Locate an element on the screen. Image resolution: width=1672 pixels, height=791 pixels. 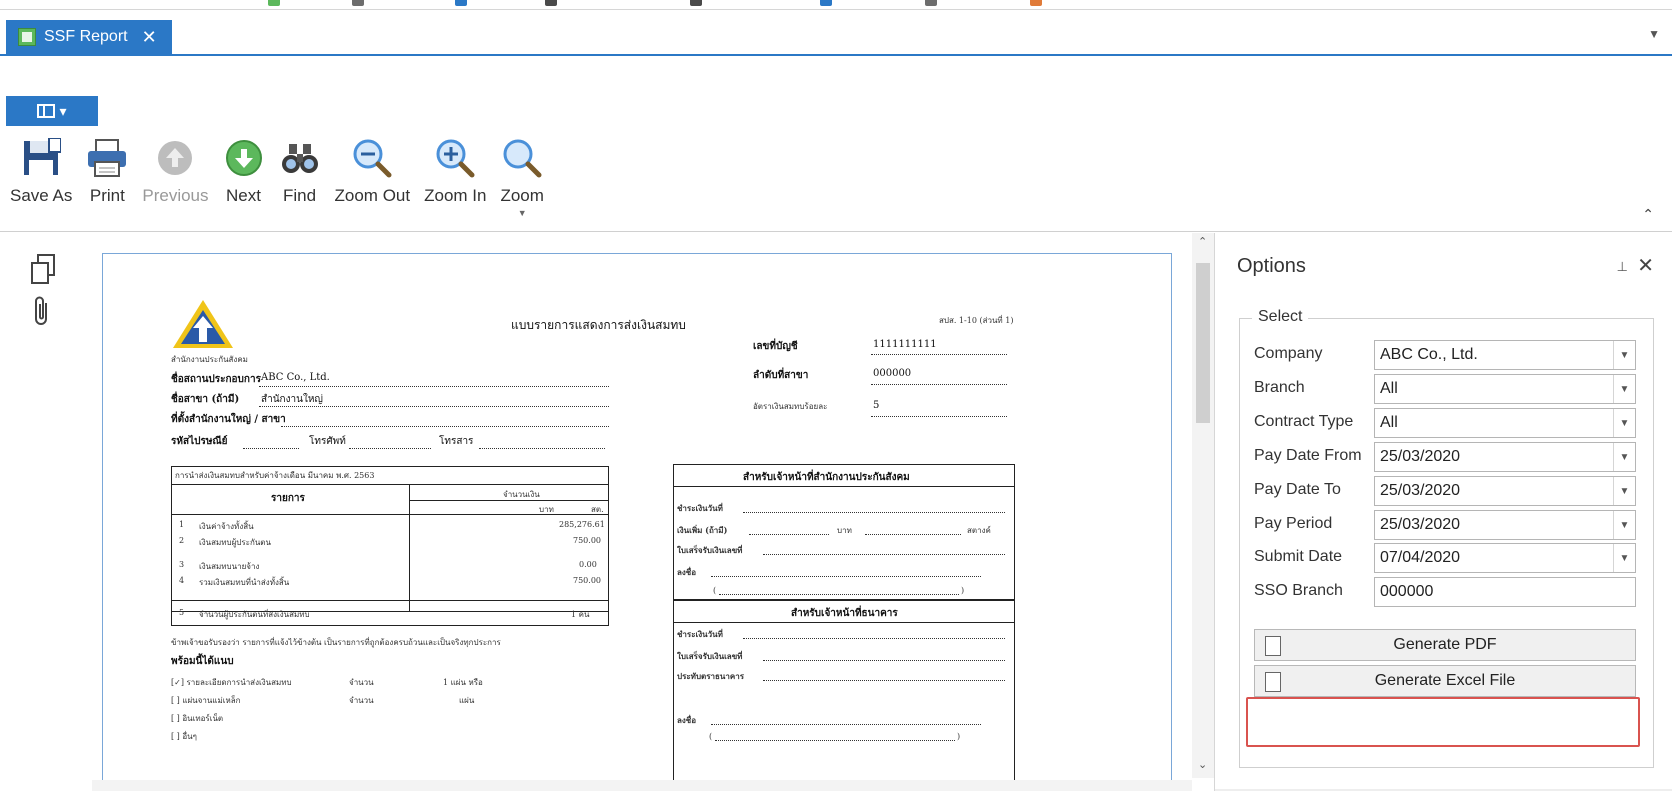
generate-excel-label: Generate Excel File is located at coordinates (1445, 680).